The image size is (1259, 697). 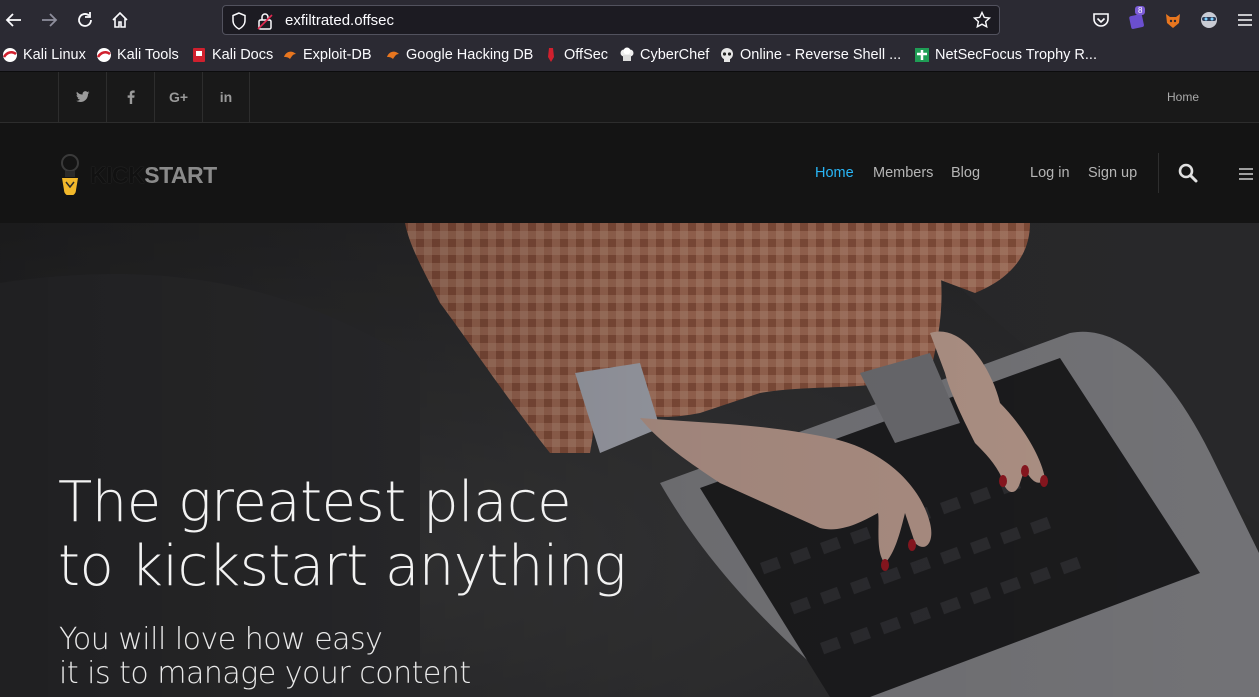 I want to click on home-icon, so click(x=120, y=19).